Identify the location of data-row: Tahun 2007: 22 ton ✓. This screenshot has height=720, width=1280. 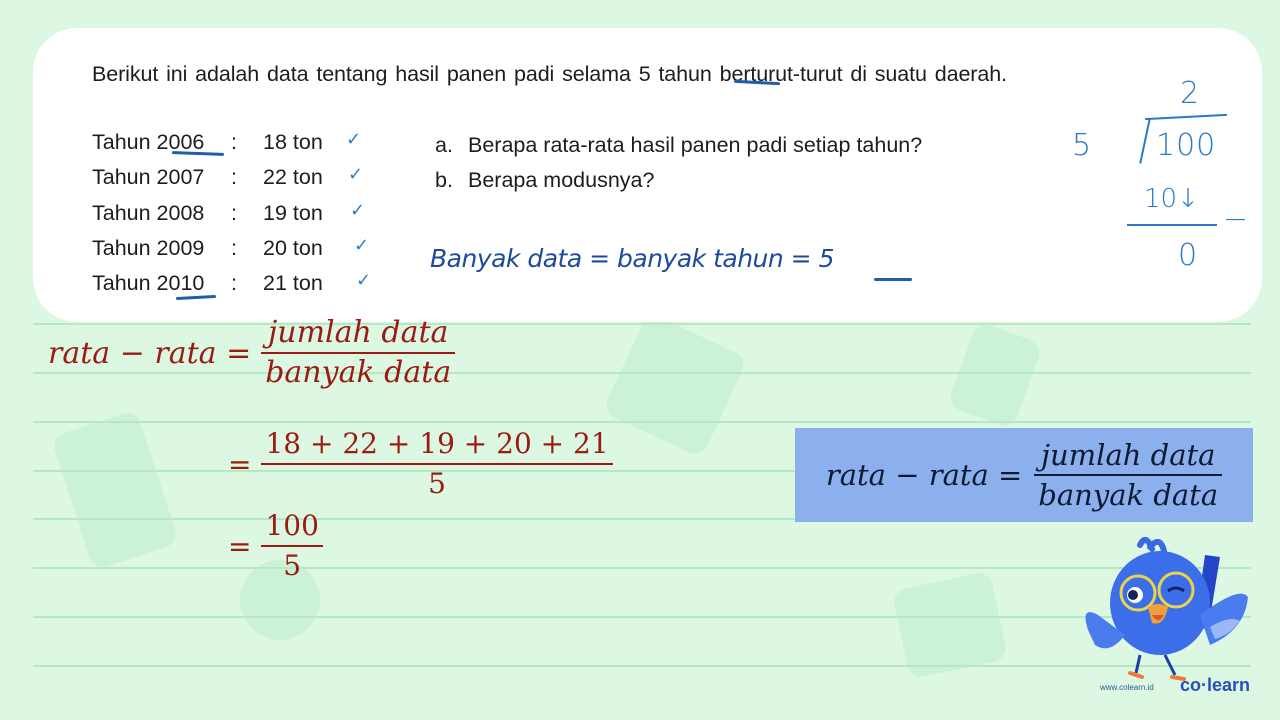
(227, 179).